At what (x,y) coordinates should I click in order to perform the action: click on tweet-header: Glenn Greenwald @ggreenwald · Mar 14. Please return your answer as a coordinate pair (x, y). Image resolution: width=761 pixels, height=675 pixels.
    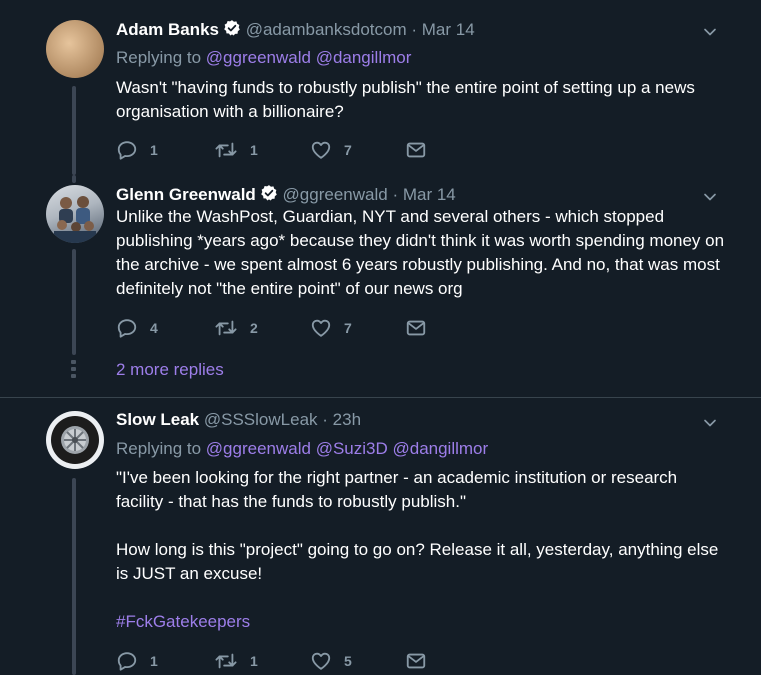
    Looking at the image, I should click on (286, 194).